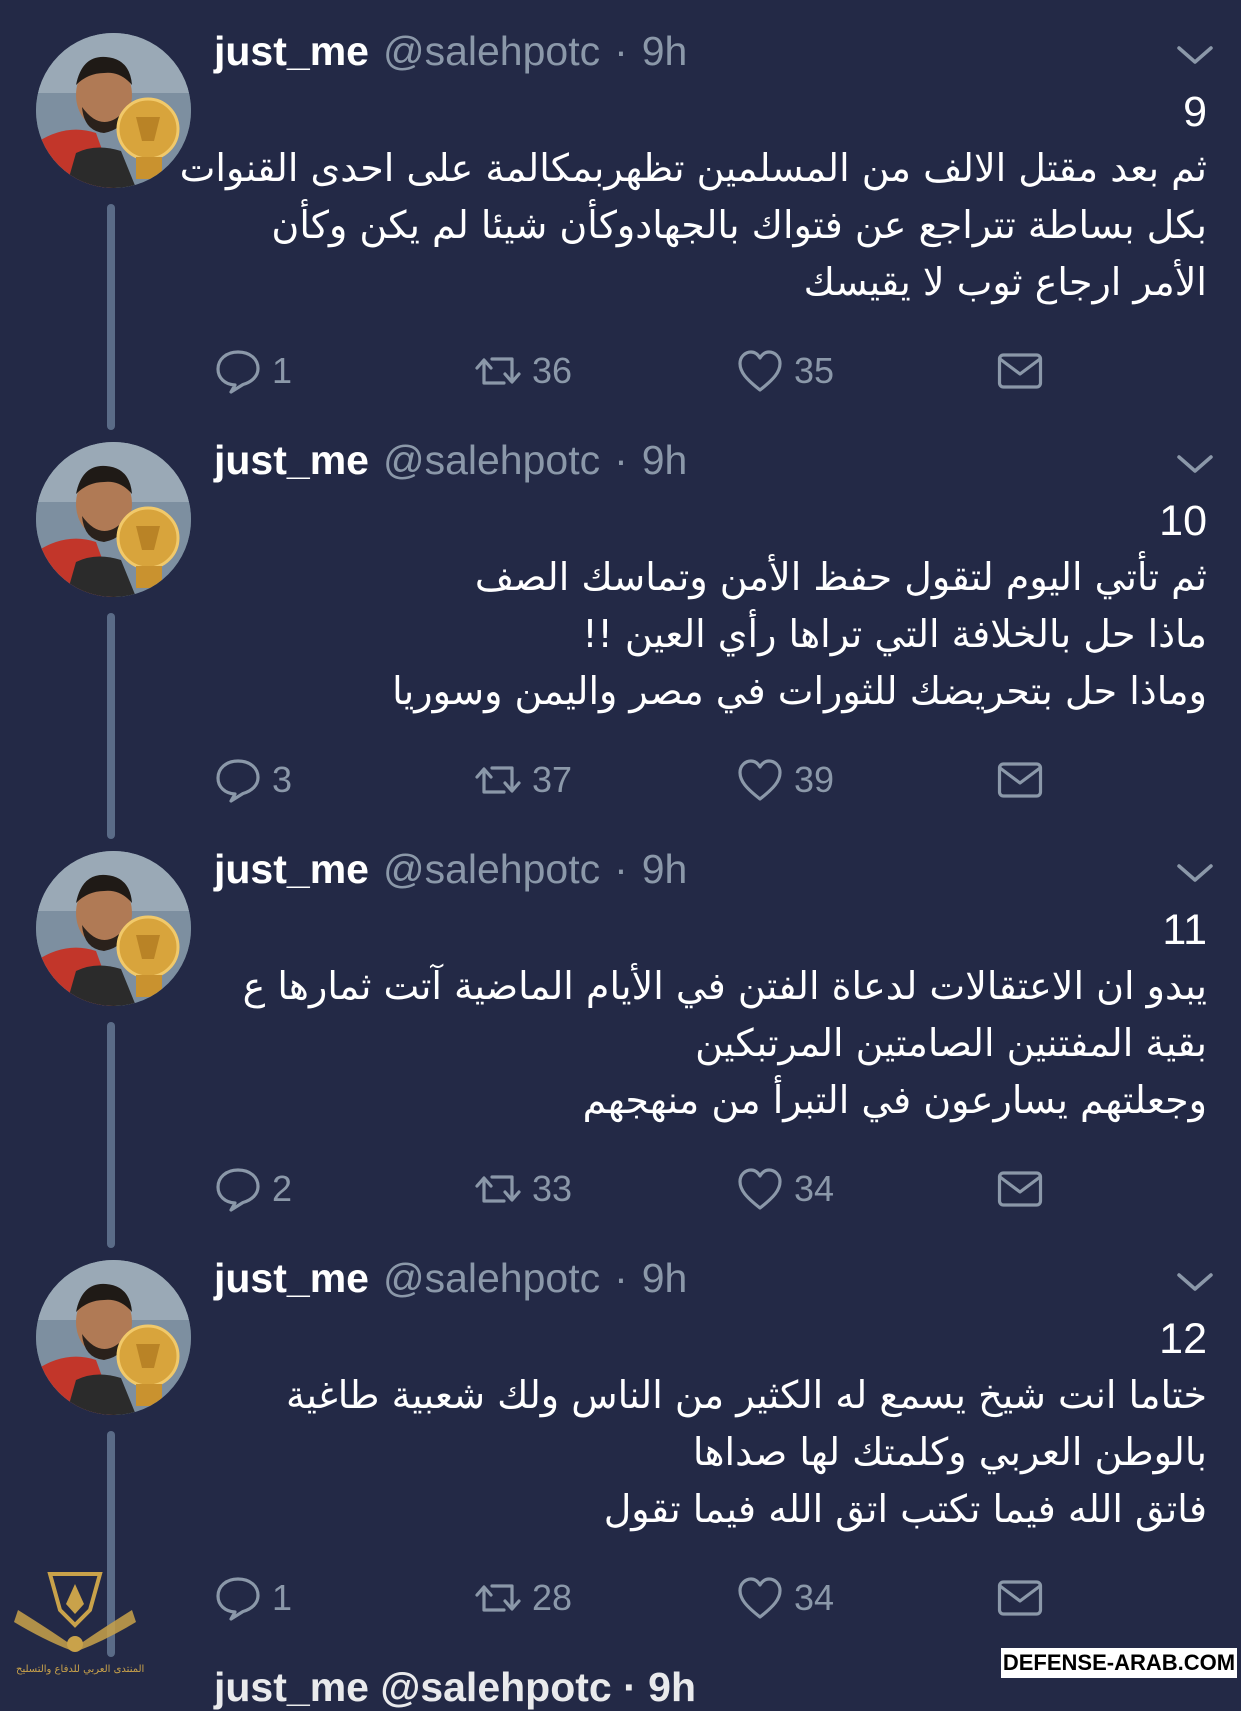 This screenshot has width=1241, height=1711. I want to click on reply-count: 3, so click(282, 779).